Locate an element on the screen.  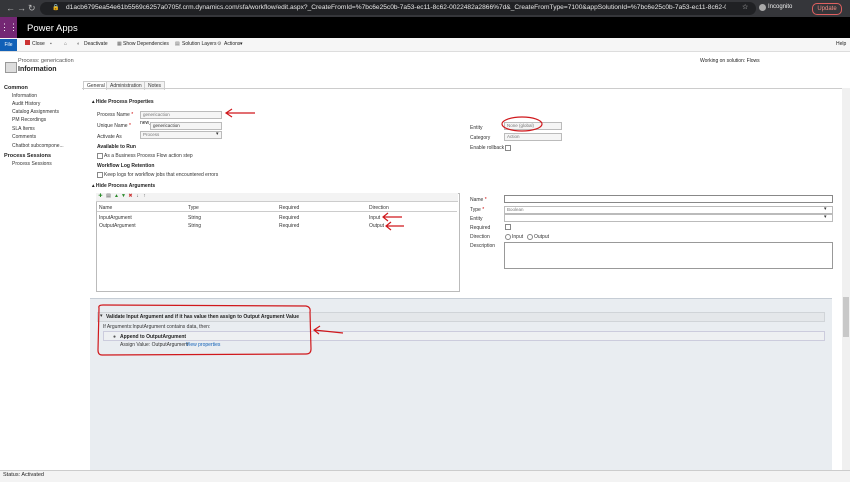
annotation-box-step is located at coordinates (204, 330).